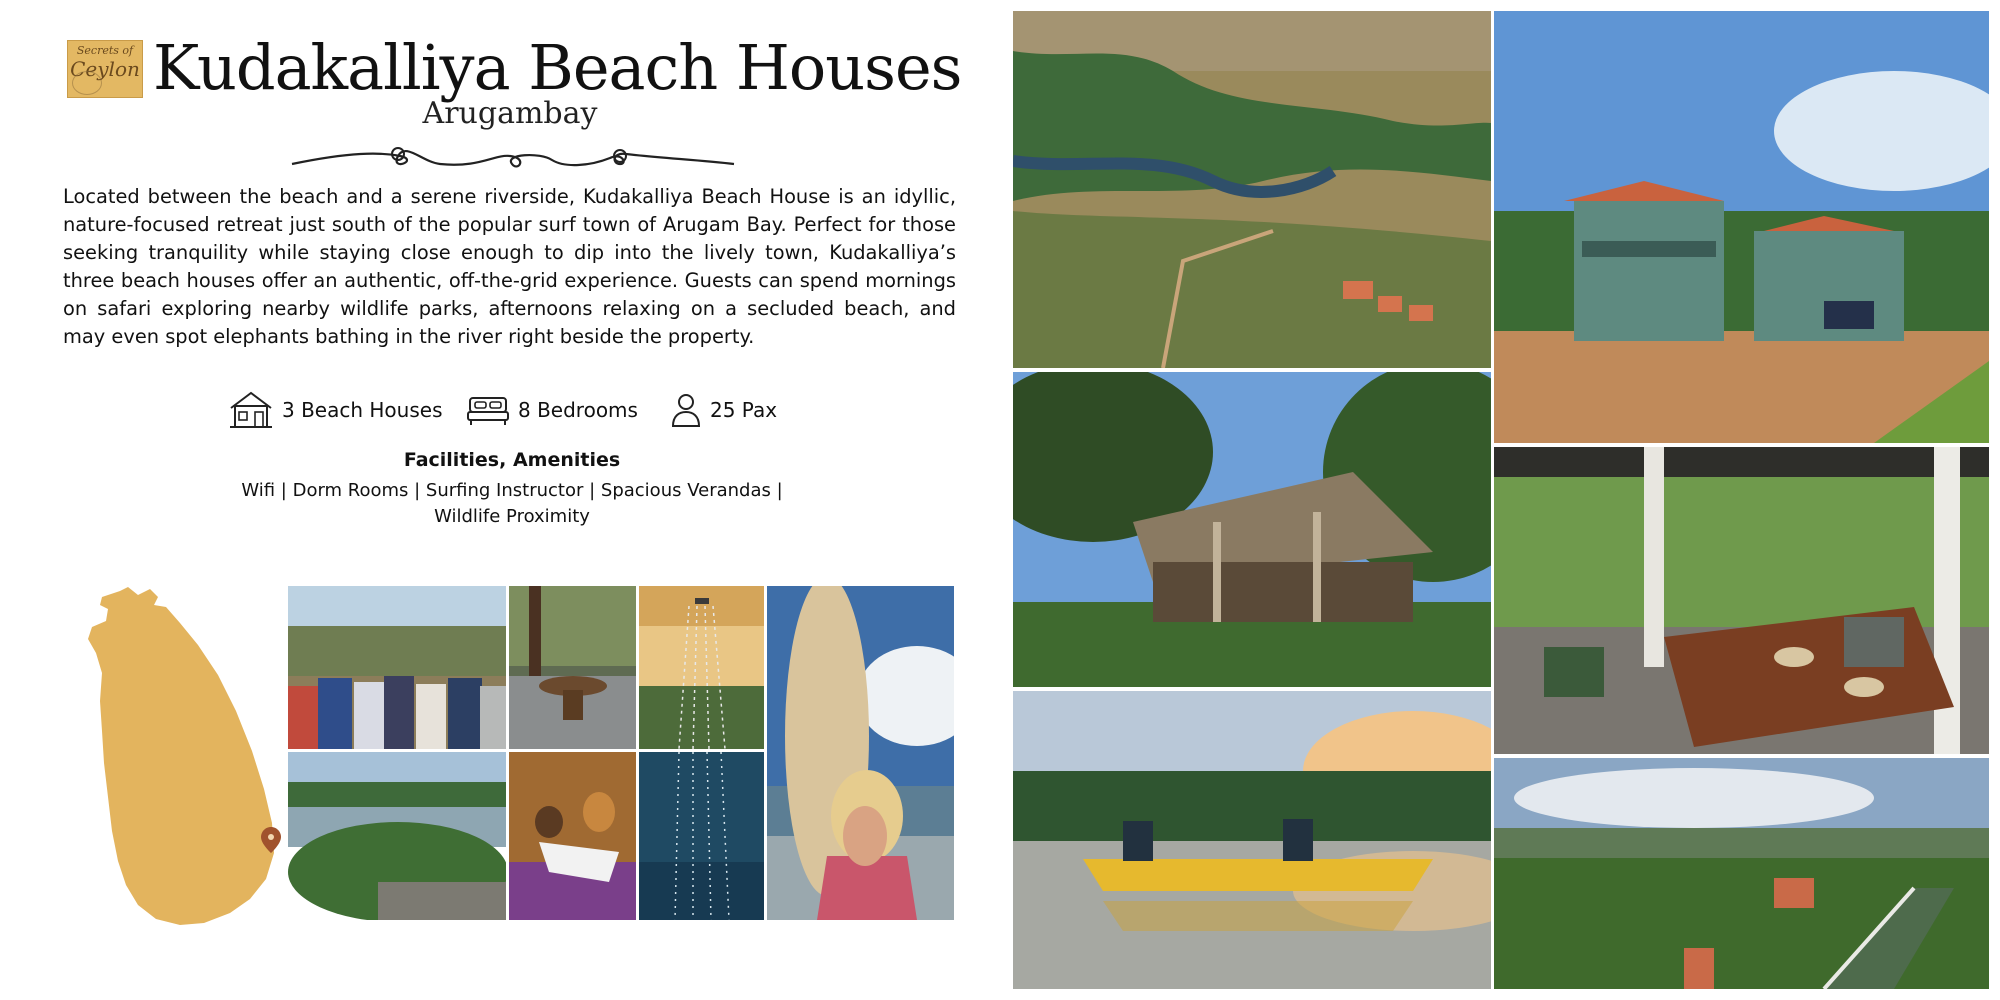 The width and height of the screenshot is (2000, 1000). What do you see at coordinates (572, 836) in the screenshot?
I see `photo-yoga-session` at bounding box center [572, 836].